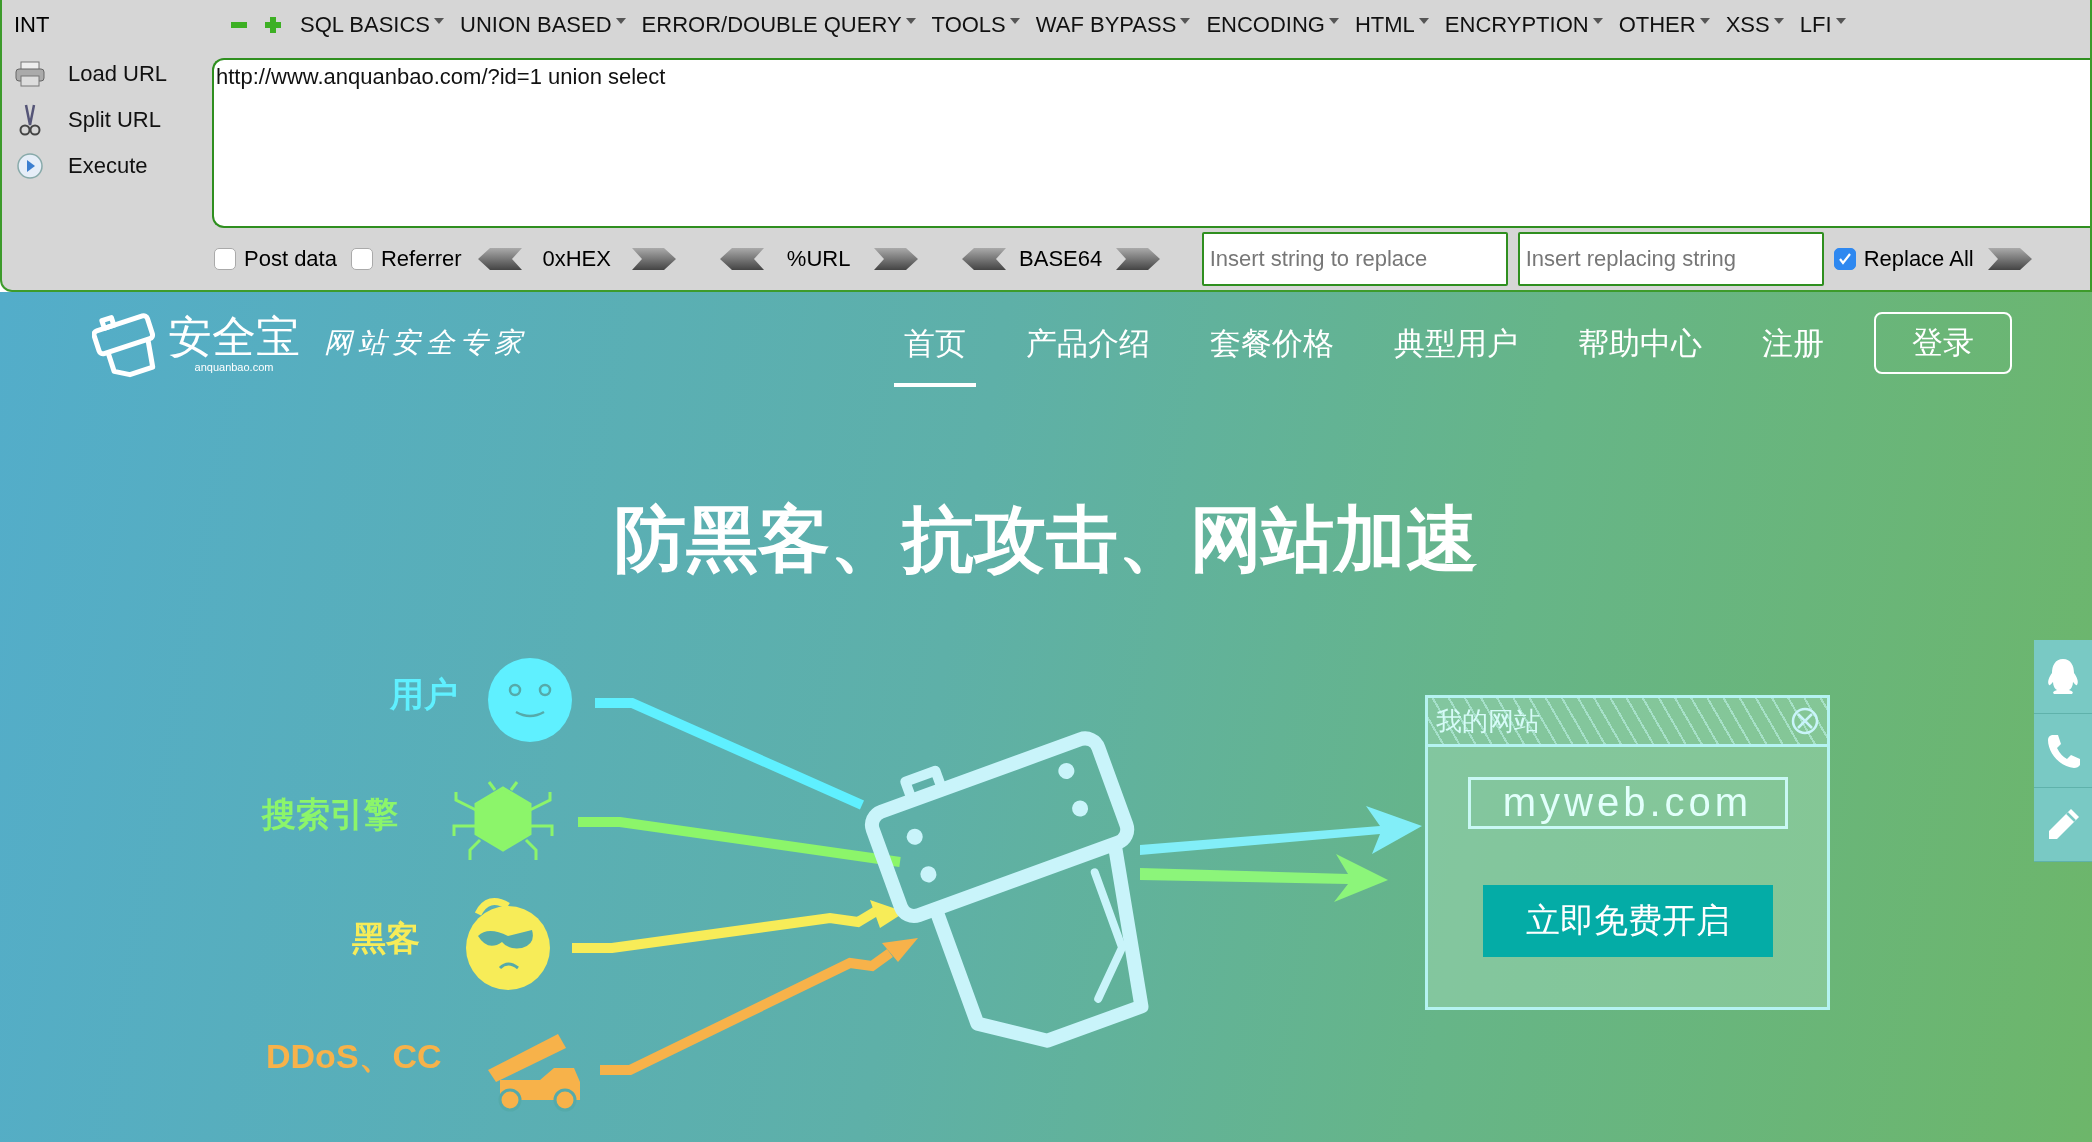 This screenshot has height=1142, width=2092. What do you see at coordinates (107, 74) in the screenshot?
I see `side-button: Load URL` at bounding box center [107, 74].